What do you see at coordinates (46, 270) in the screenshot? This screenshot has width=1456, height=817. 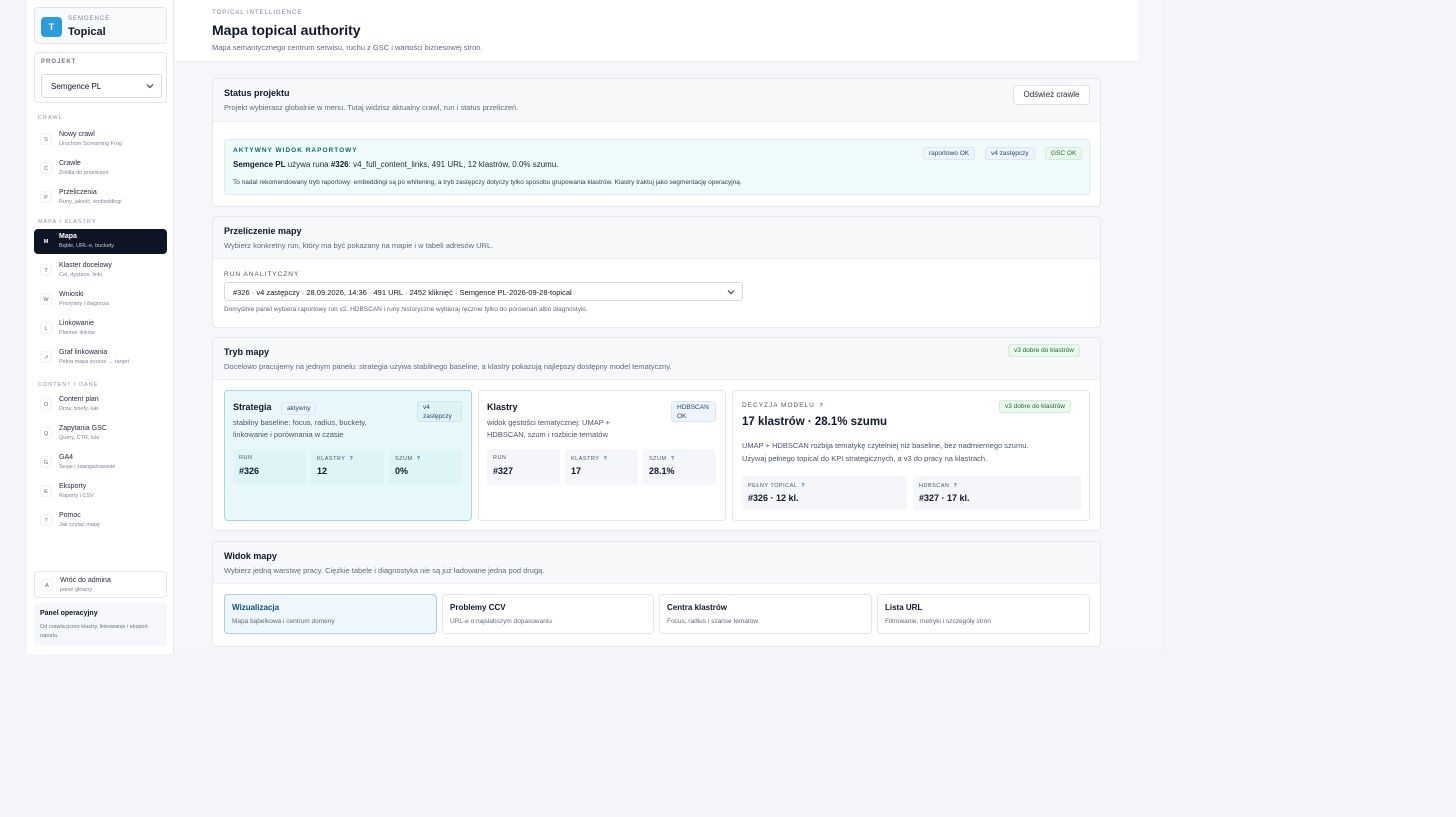 I see `target-cluster-icon: T` at bounding box center [46, 270].